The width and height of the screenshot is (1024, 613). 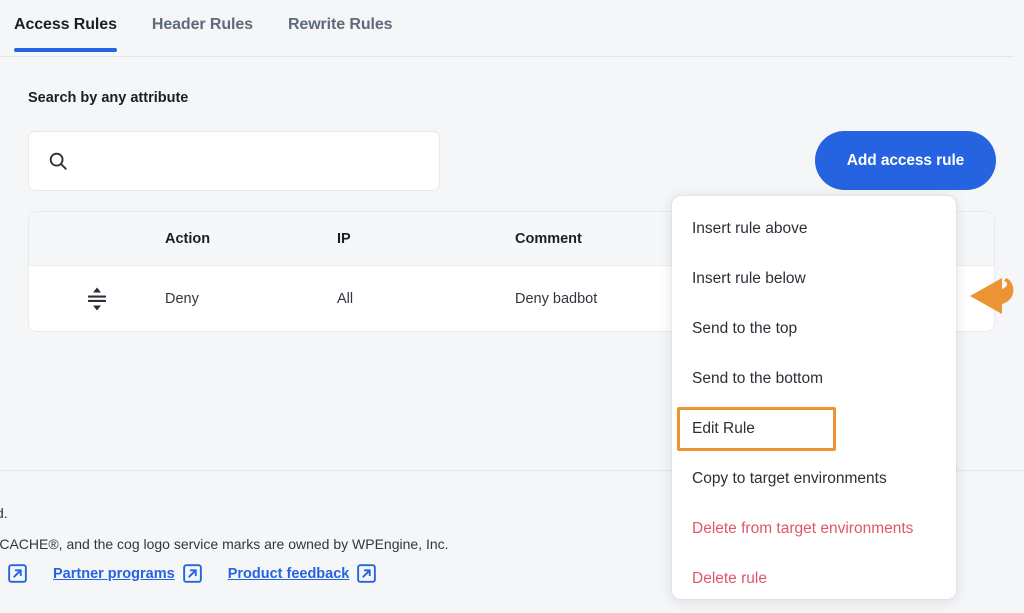 I want to click on tab-header-rules-label: Header Rules, so click(x=202, y=24).